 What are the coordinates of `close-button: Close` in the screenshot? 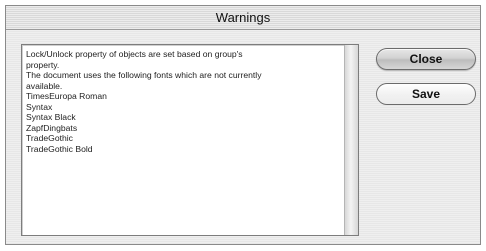 It's located at (426, 59).